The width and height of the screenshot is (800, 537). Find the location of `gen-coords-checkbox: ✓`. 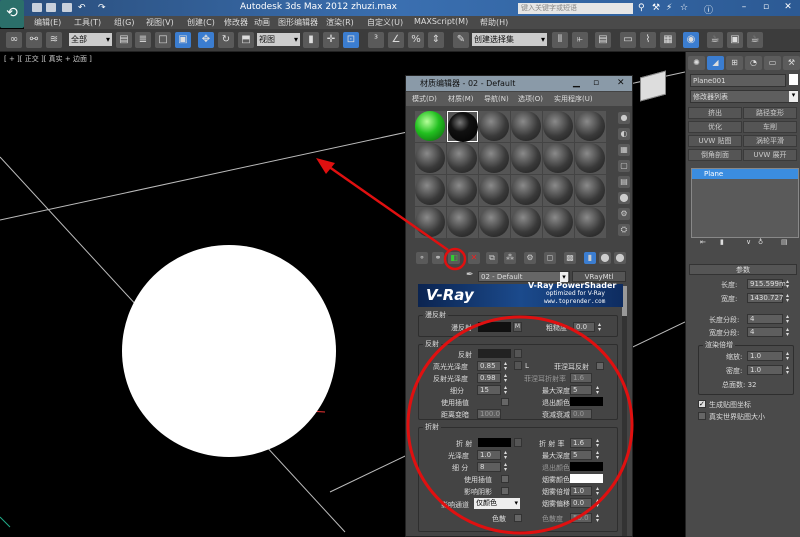

gen-coords-checkbox: ✓ is located at coordinates (702, 404).